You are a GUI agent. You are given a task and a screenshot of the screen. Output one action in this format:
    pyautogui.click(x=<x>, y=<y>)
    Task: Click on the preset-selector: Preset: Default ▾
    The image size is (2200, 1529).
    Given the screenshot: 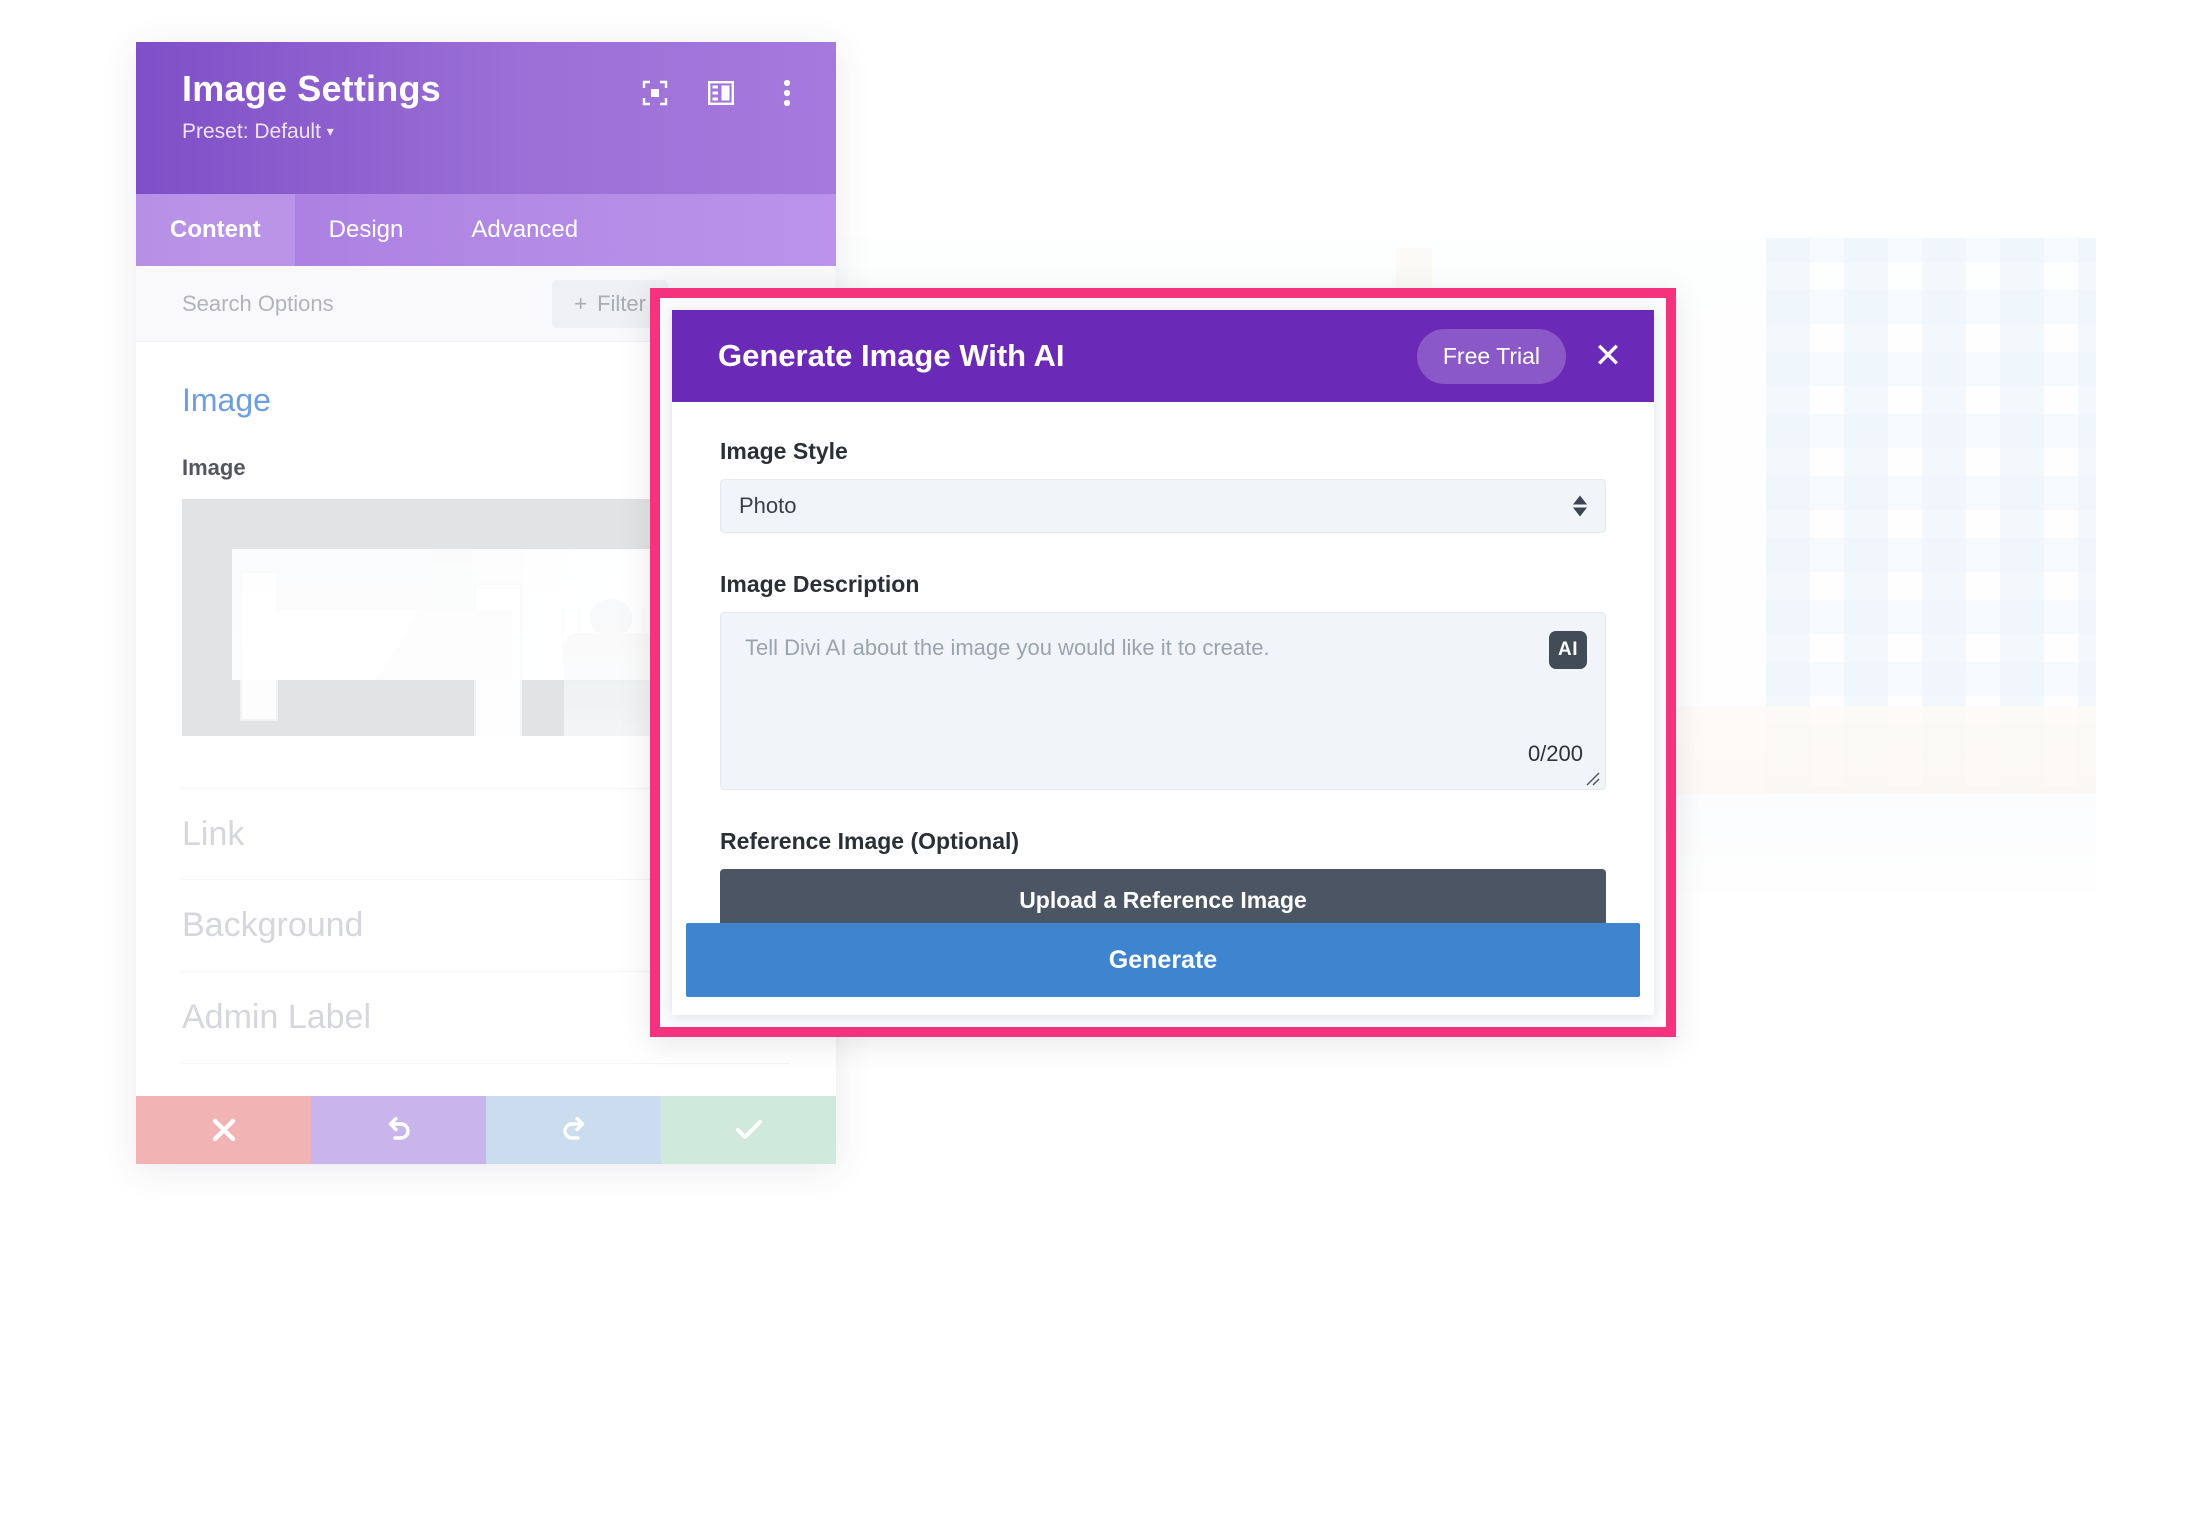 What is the action you would take?
    pyautogui.click(x=494, y=132)
    